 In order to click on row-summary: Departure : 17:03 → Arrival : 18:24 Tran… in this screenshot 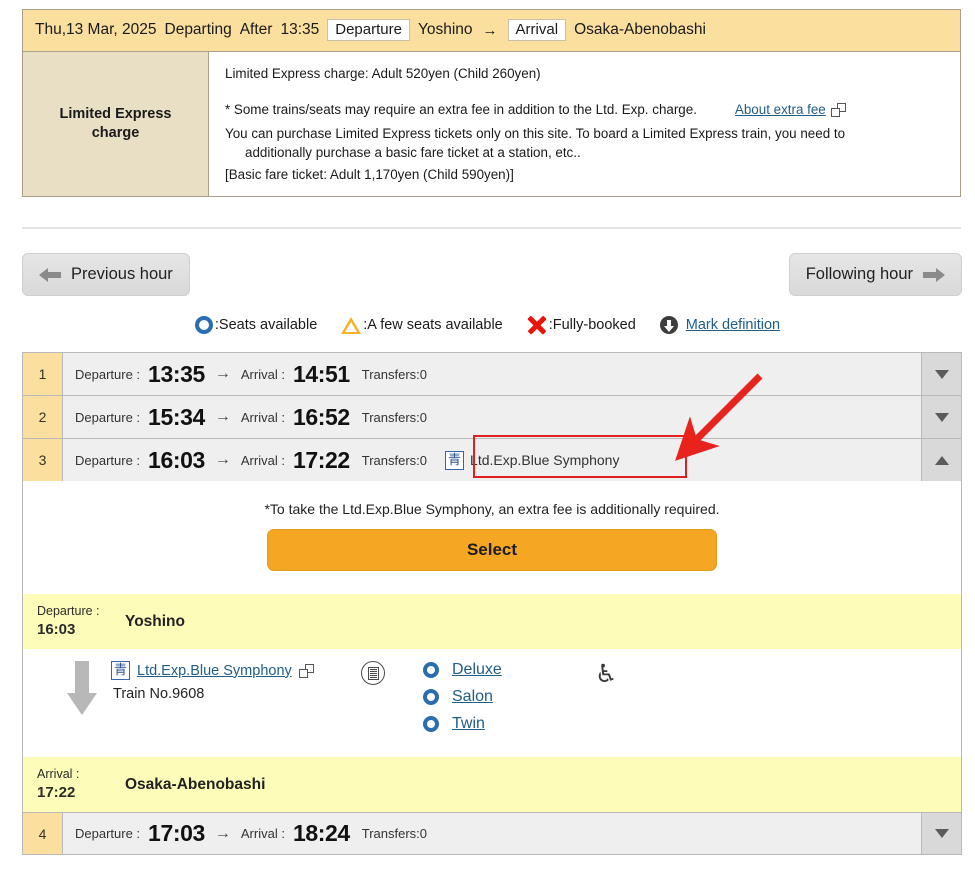, I will do `click(492, 833)`.